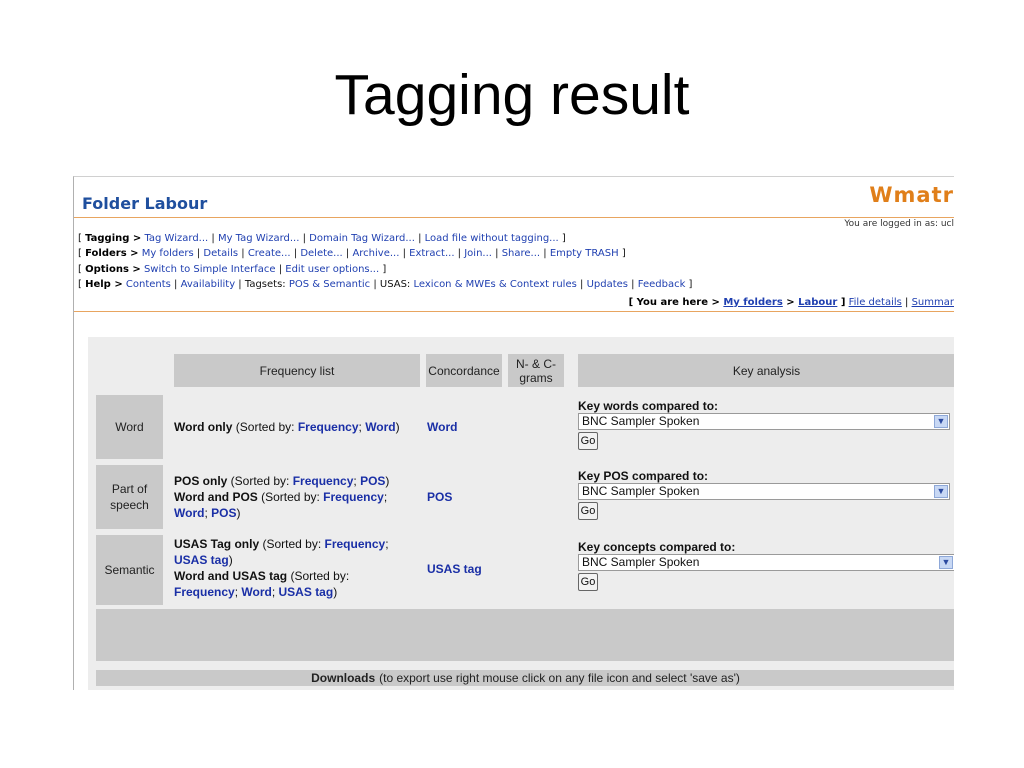  Describe the element at coordinates (306, 592) in the screenshot. I see `link-wsem-usas-tag: USAS tag` at that location.